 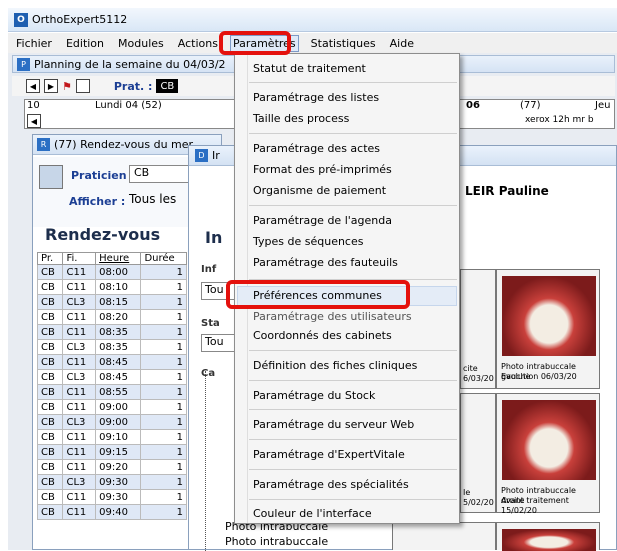 What do you see at coordinates (329, 454) in the screenshot?
I see `menu-item-expertvitale: Paramétrage d'ExpertVitale` at bounding box center [329, 454].